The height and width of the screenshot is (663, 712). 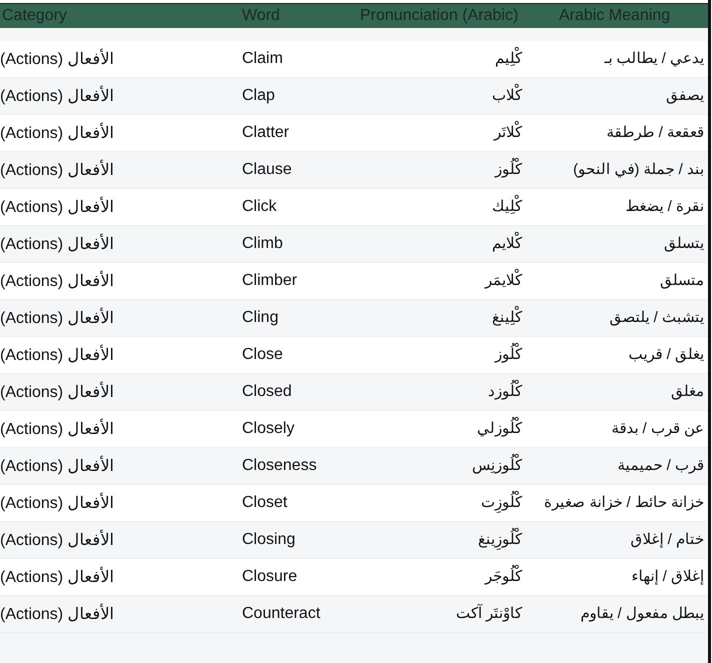 What do you see at coordinates (279, 466) in the screenshot?
I see `table-cell: Closeness` at bounding box center [279, 466].